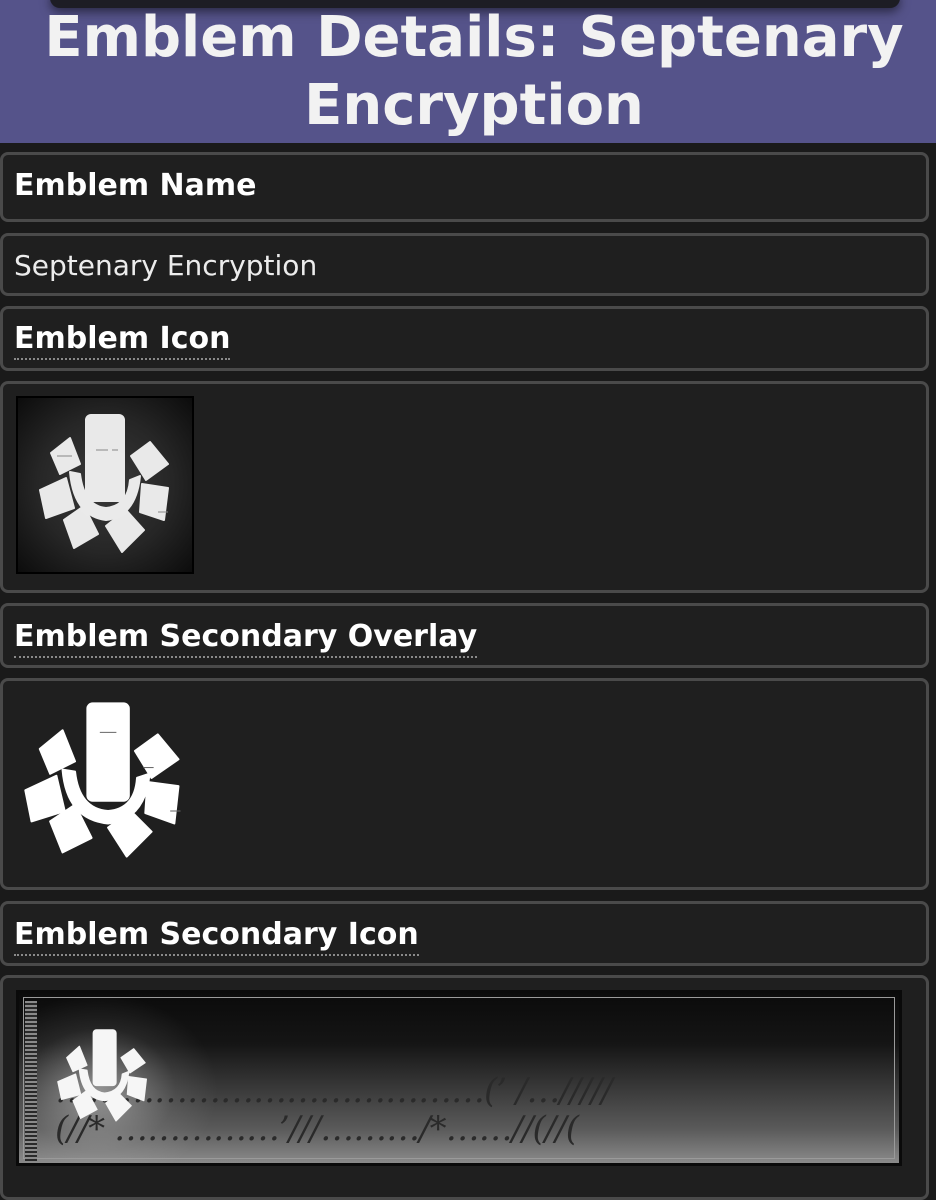  Describe the element at coordinates (105, 781) in the screenshot. I see `secondary-overlay-image` at that location.